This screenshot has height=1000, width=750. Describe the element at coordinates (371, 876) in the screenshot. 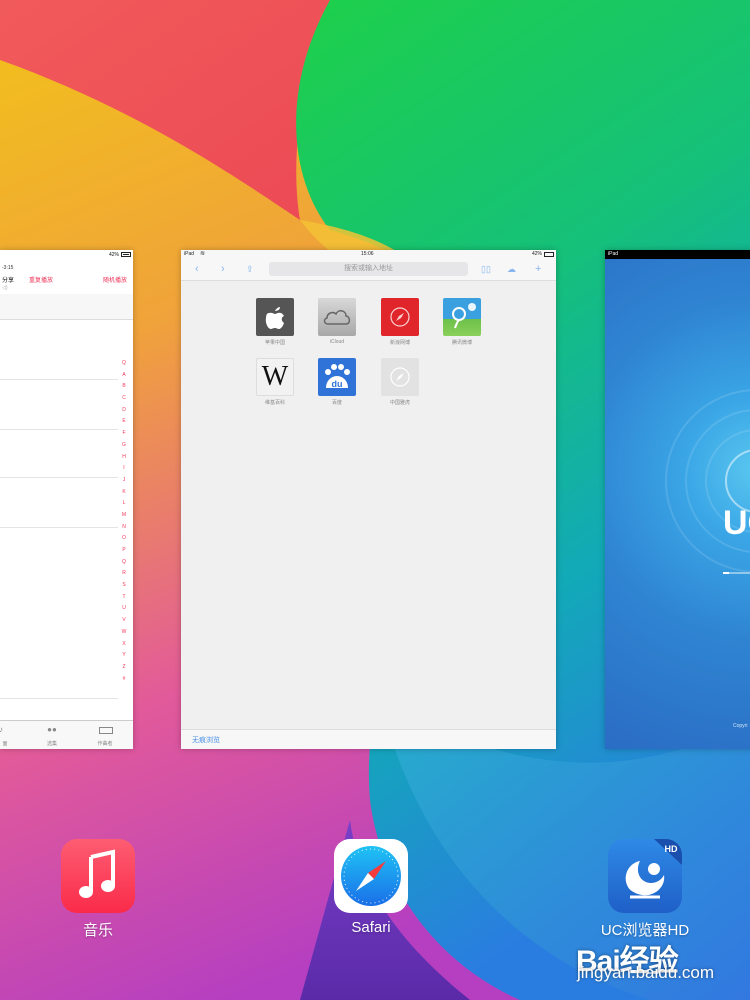

I see `safari-app-icon` at that location.